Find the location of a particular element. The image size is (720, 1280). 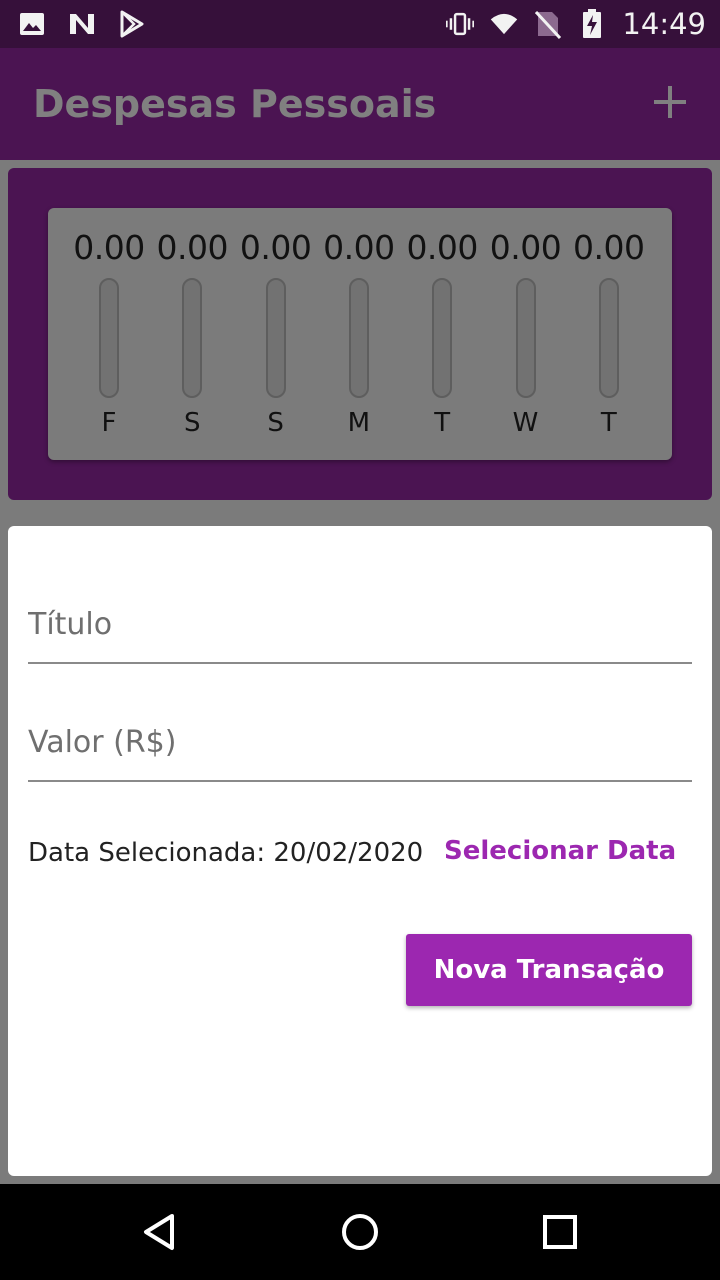

n-notification-icon is located at coordinates (82, 24).